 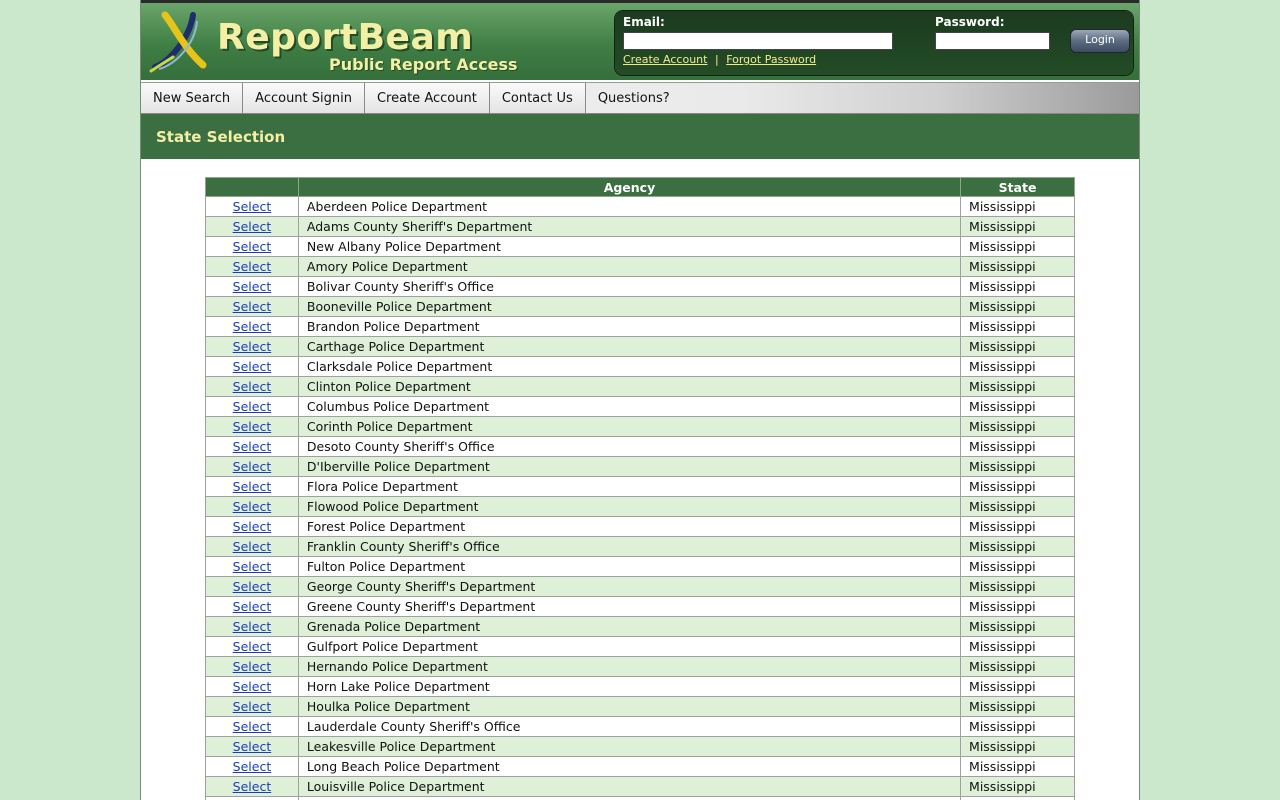 What do you see at coordinates (629, 686) in the screenshot?
I see `agency-cell: Horn Lake Police Department` at bounding box center [629, 686].